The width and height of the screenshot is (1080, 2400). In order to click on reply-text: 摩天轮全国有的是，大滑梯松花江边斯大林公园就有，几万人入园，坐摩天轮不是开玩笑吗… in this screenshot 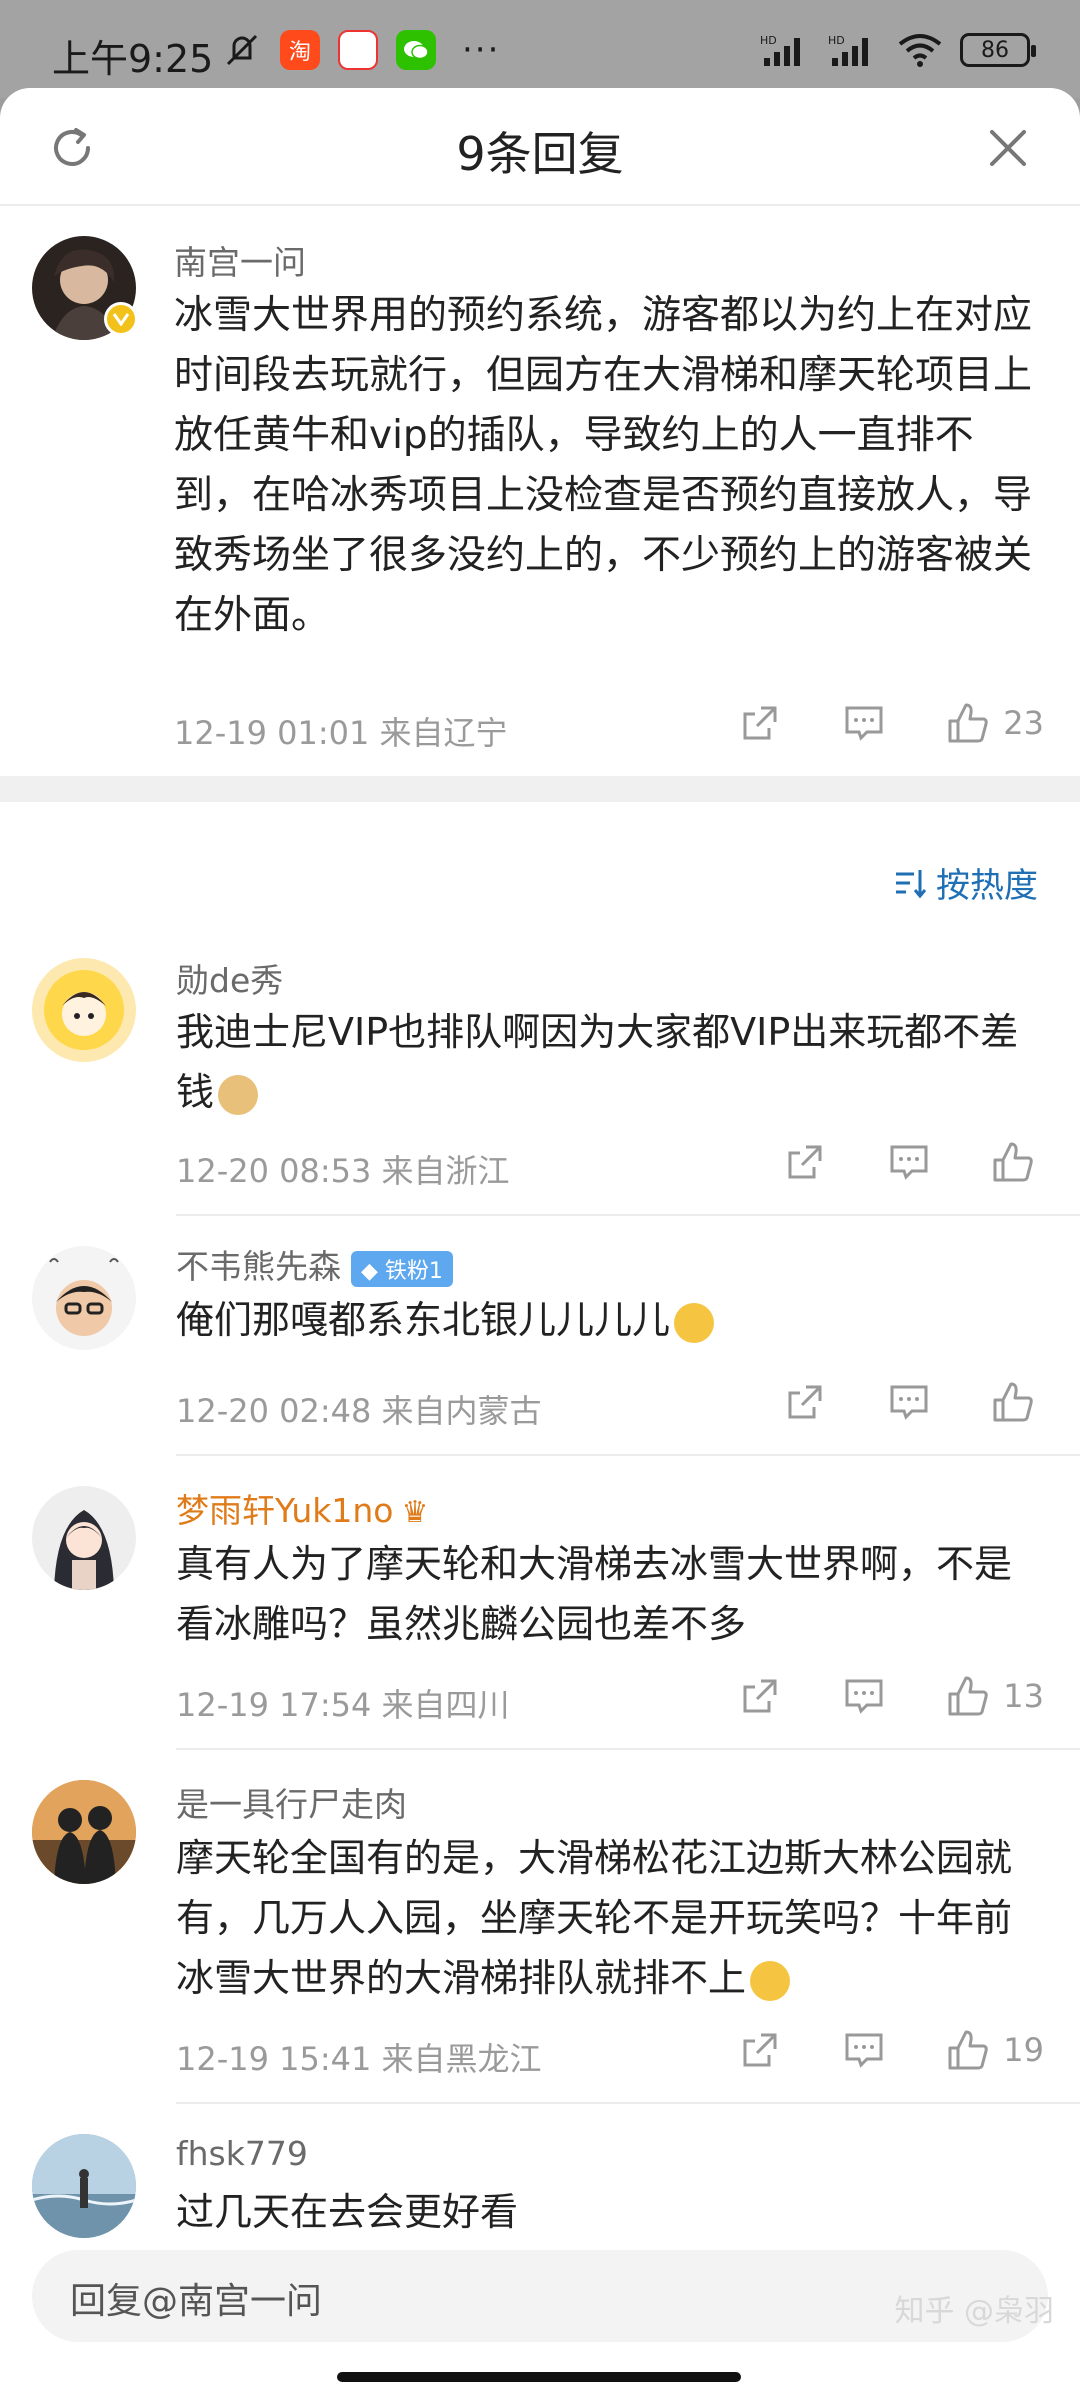, I will do `click(608, 1918)`.